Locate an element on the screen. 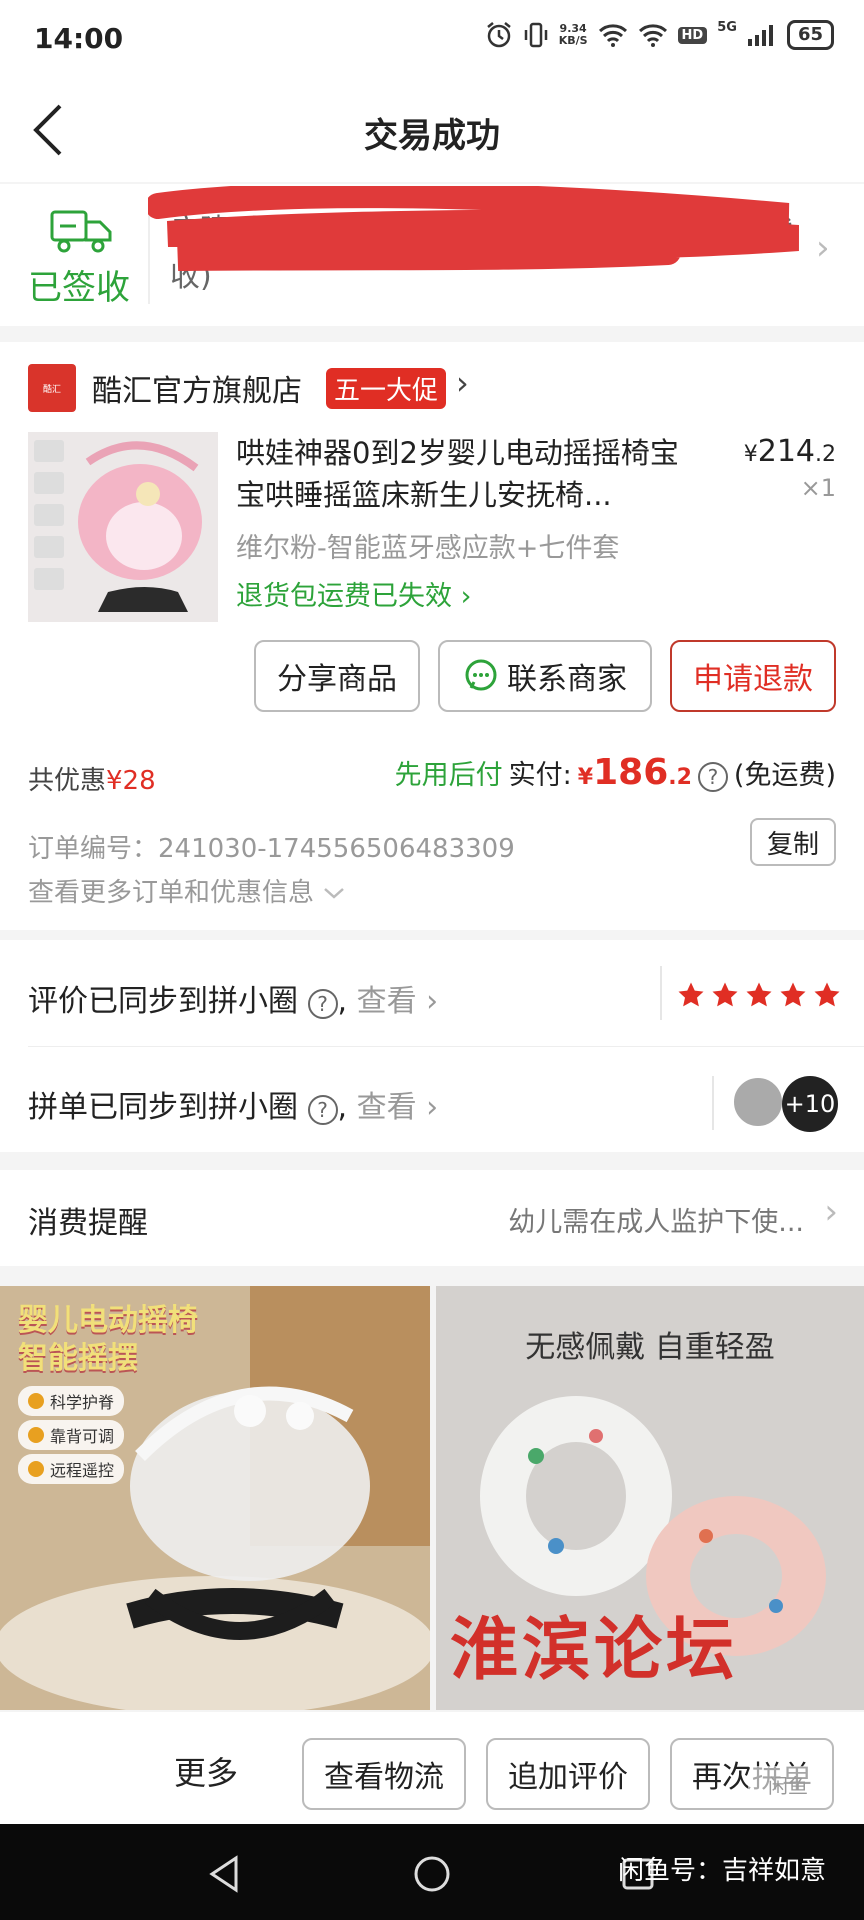 This screenshot has height=1920, width=864. total-discount: 共优惠¥28 is located at coordinates (92, 778).